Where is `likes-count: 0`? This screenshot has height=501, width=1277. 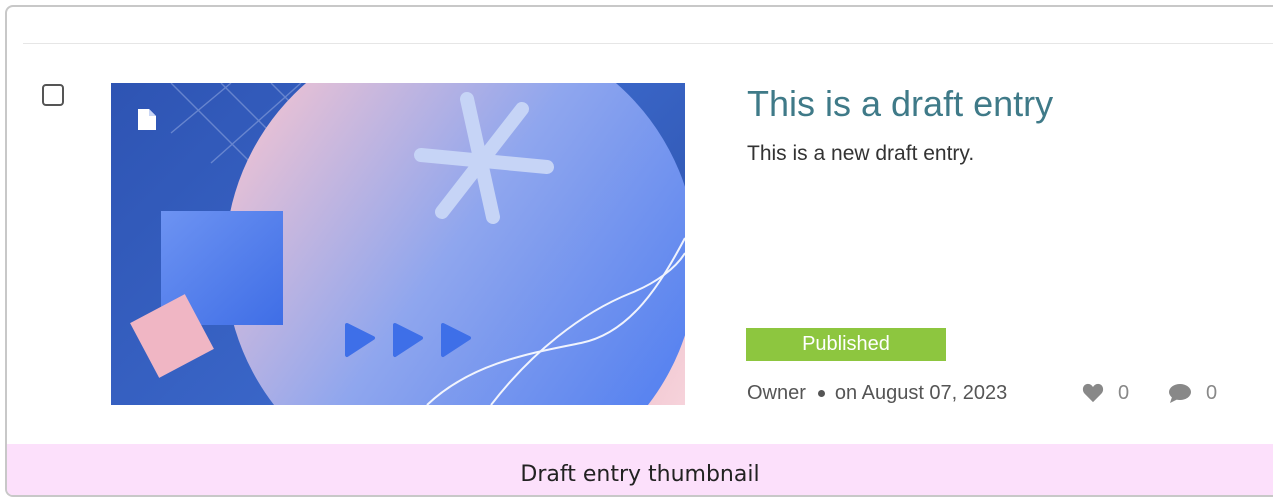 likes-count: 0 is located at coordinates (1124, 392).